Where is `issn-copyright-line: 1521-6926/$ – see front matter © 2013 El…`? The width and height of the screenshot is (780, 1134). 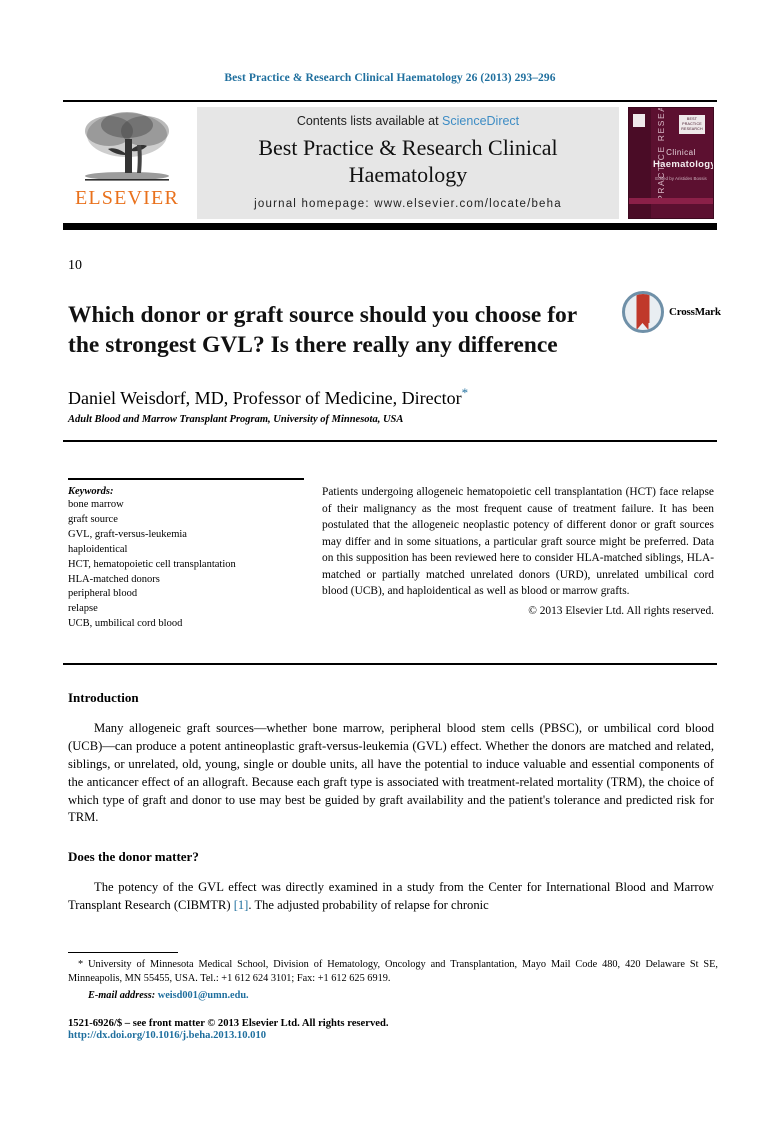
issn-copyright-line: 1521-6926/$ – see front matter © 2013 El… is located at coordinates (228, 1023).